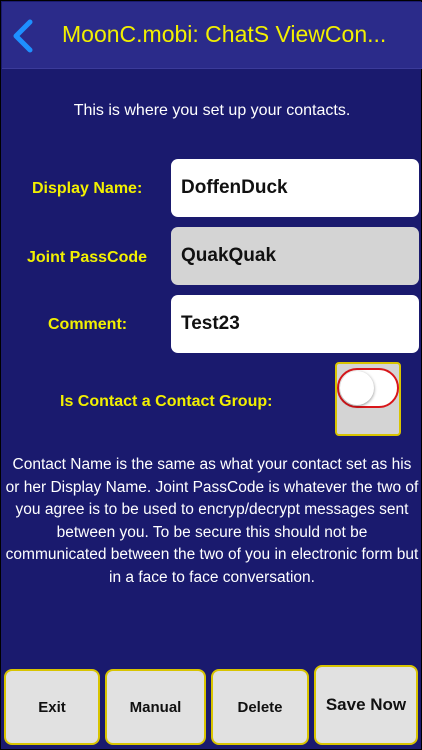  Describe the element at coordinates (87, 188) in the screenshot. I see `display-name-label: Display Name:` at that location.